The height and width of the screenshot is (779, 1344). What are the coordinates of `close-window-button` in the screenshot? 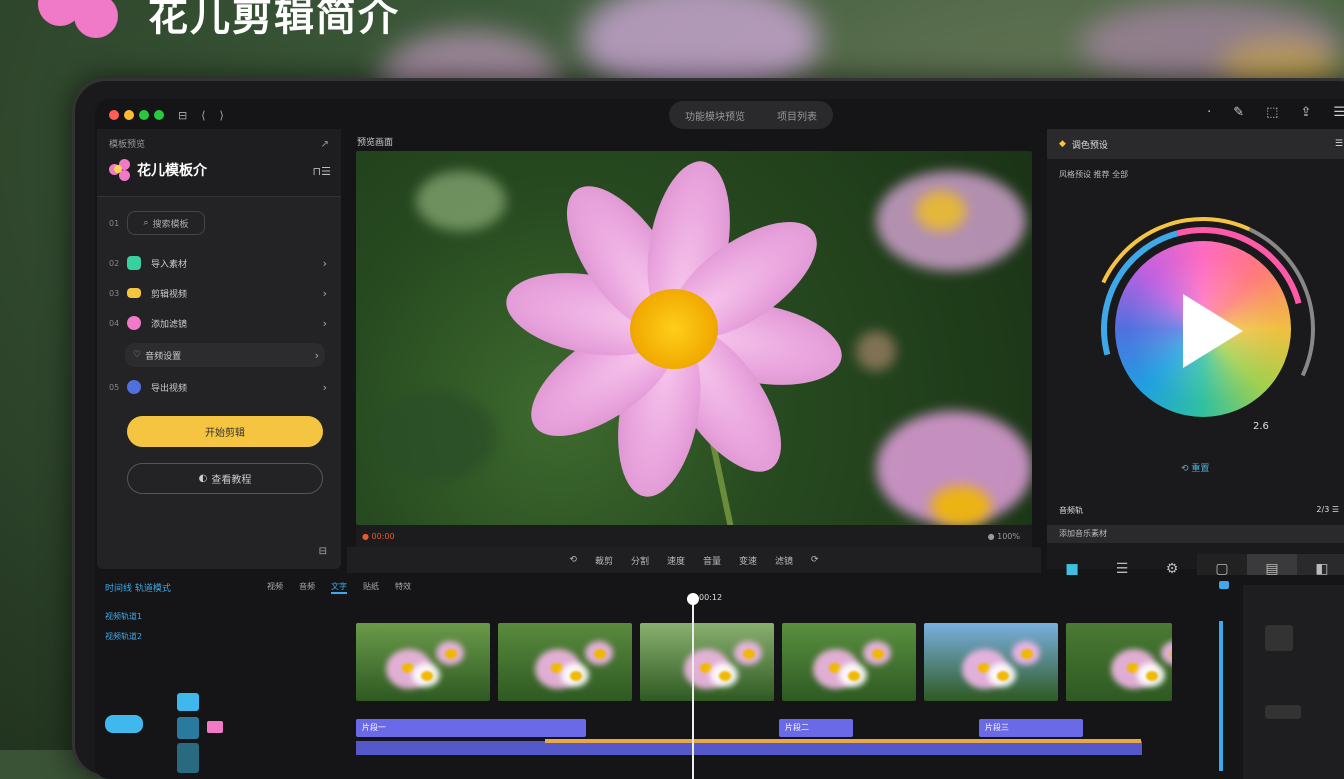 It's located at (114, 115).